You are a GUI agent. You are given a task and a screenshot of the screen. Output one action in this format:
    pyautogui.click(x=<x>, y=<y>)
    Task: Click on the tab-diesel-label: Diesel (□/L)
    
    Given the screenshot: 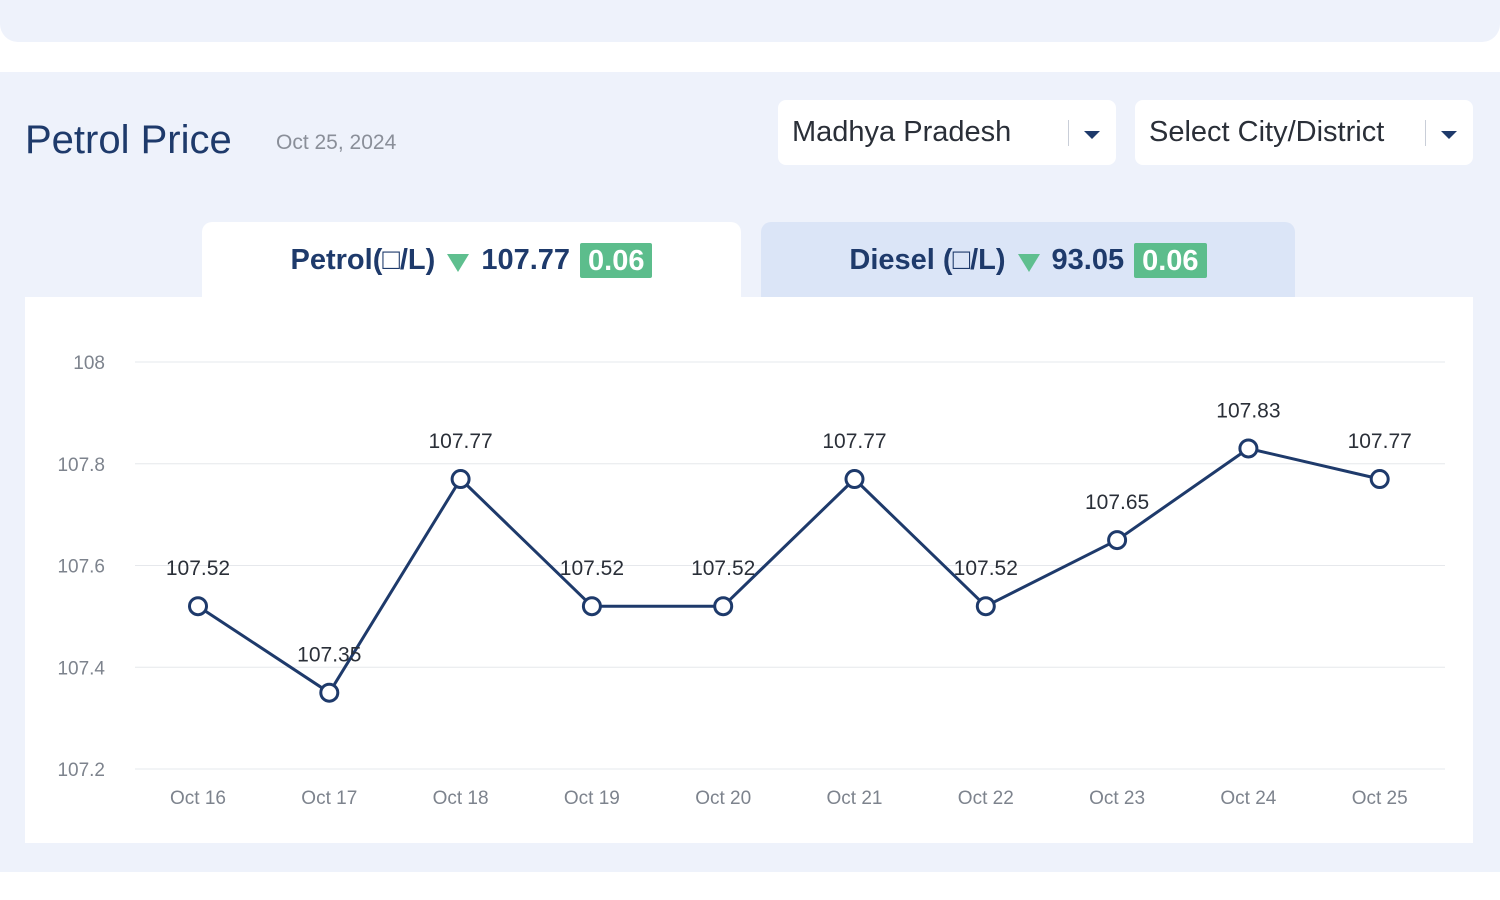 What is the action you would take?
    pyautogui.click(x=927, y=259)
    